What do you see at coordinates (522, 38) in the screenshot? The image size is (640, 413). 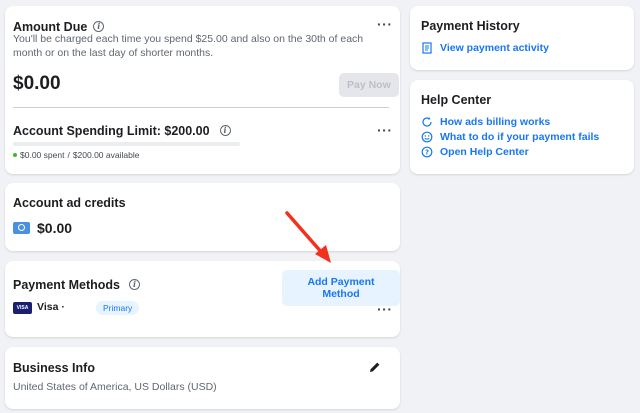 I see `payment-history-card: Payment History View payment activity` at bounding box center [522, 38].